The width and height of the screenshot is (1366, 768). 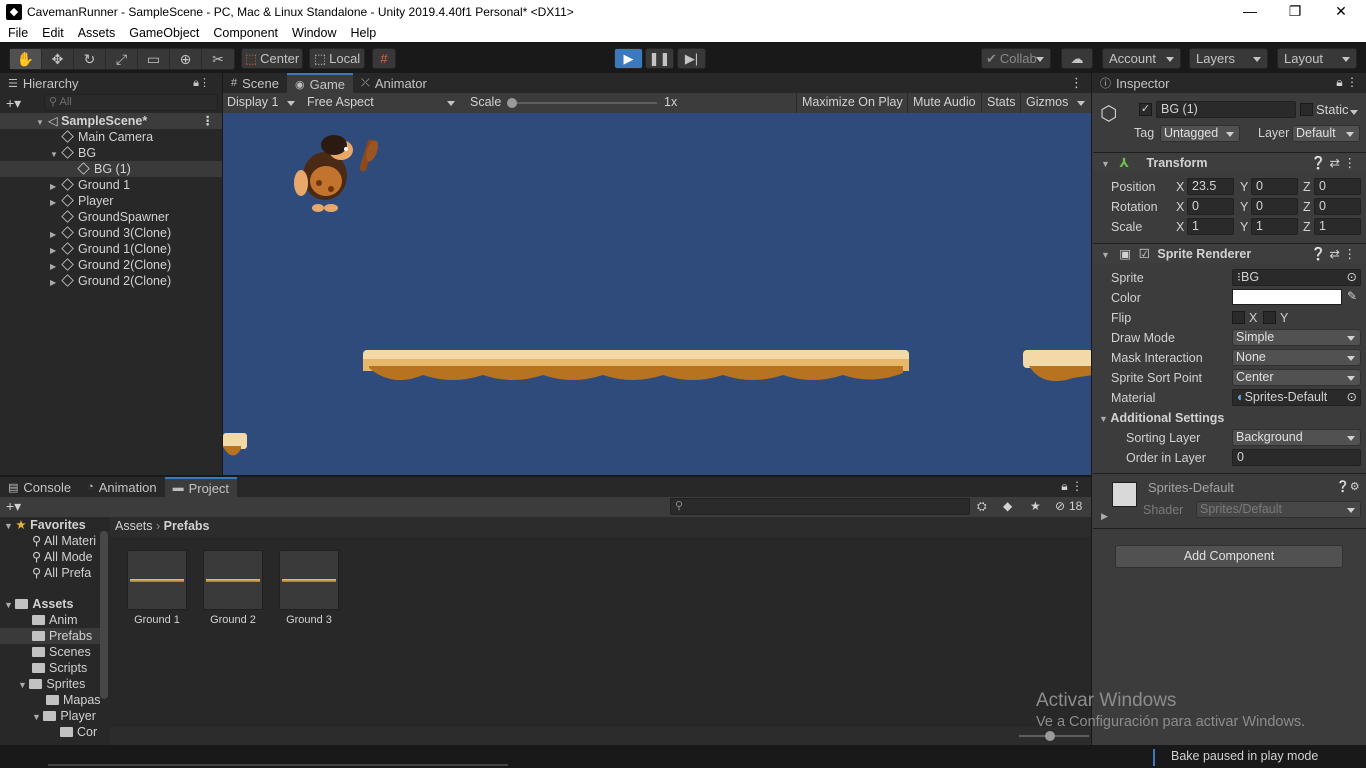 What do you see at coordinates (1296, 377) in the screenshot?
I see `sort-point-dropdown: Center` at bounding box center [1296, 377].